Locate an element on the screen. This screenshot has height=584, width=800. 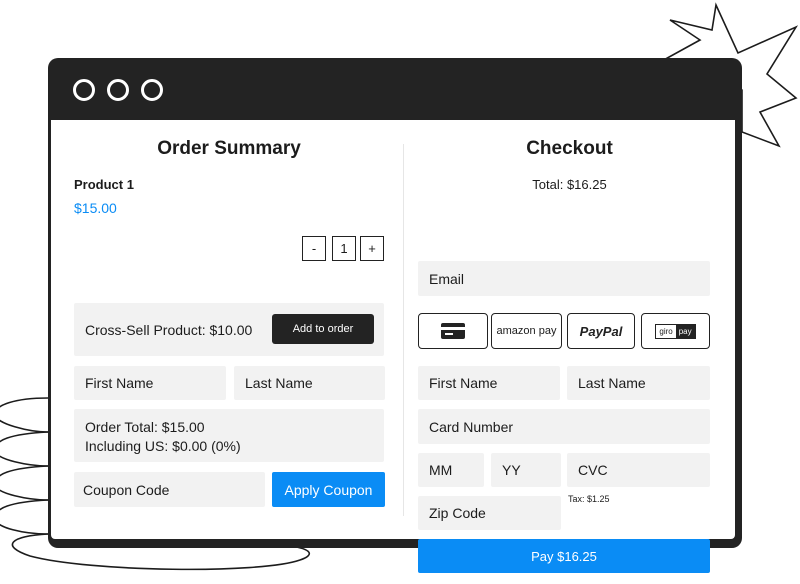
giropay-option: giro pay is located at coordinates (675, 331).